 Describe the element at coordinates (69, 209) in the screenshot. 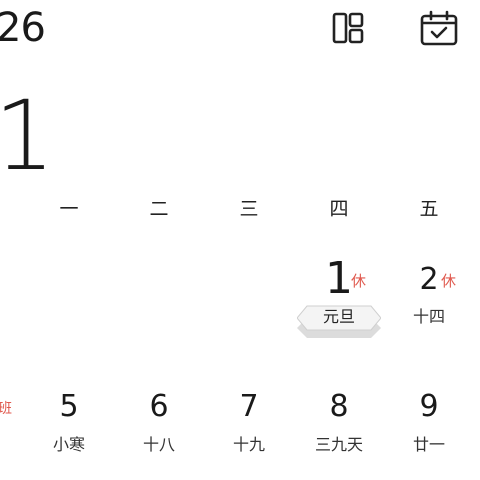

I see `weekday-mon: 一` at that location.